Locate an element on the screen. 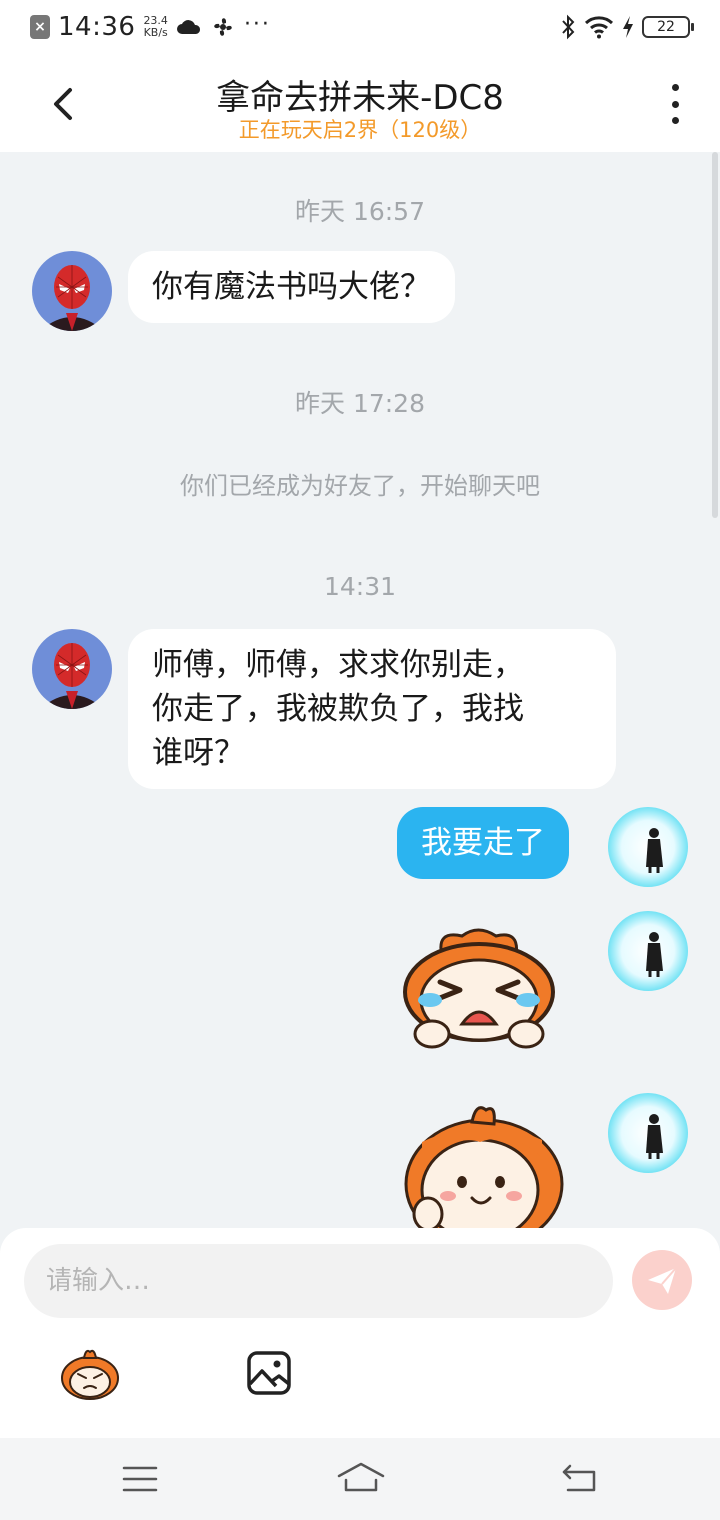  chat-header: 拿命去拼未来-DC8 正在玩天启2界（120级） is located at coordinates (360, 104).